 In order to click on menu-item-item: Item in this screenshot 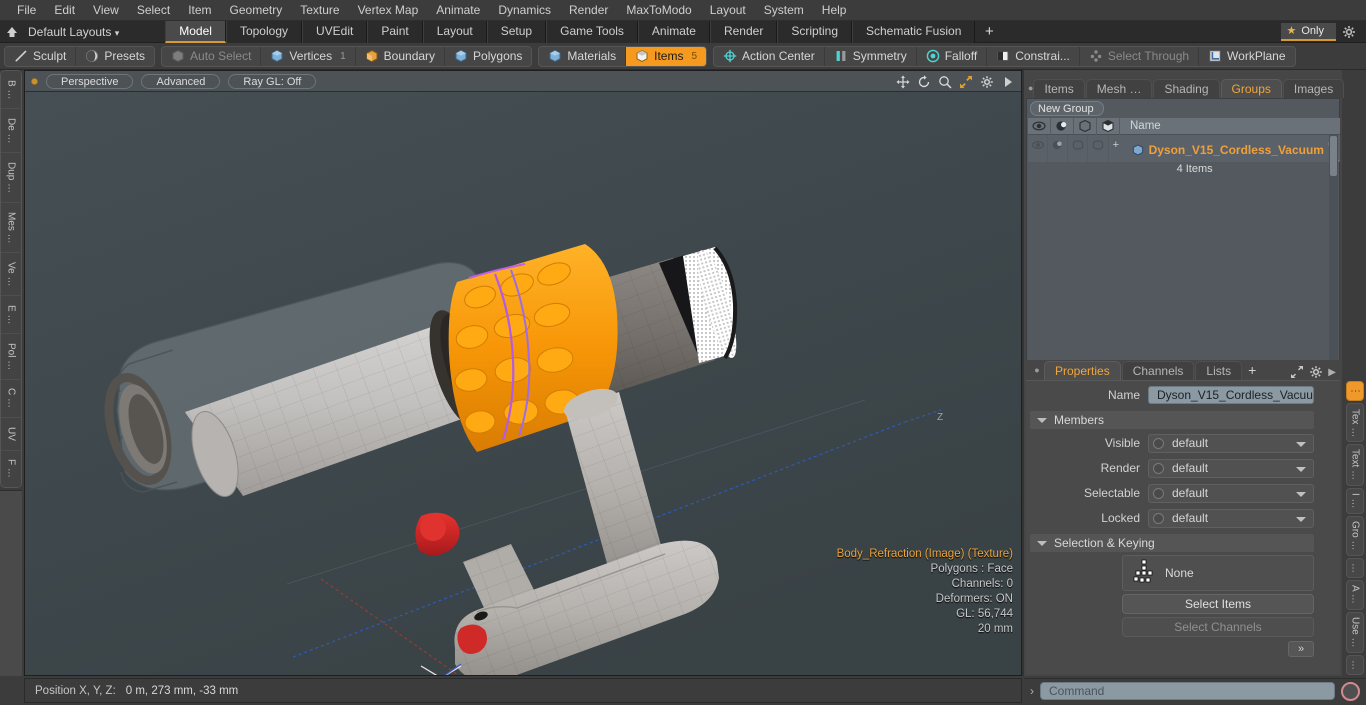, I will do `click(199, 10)`.